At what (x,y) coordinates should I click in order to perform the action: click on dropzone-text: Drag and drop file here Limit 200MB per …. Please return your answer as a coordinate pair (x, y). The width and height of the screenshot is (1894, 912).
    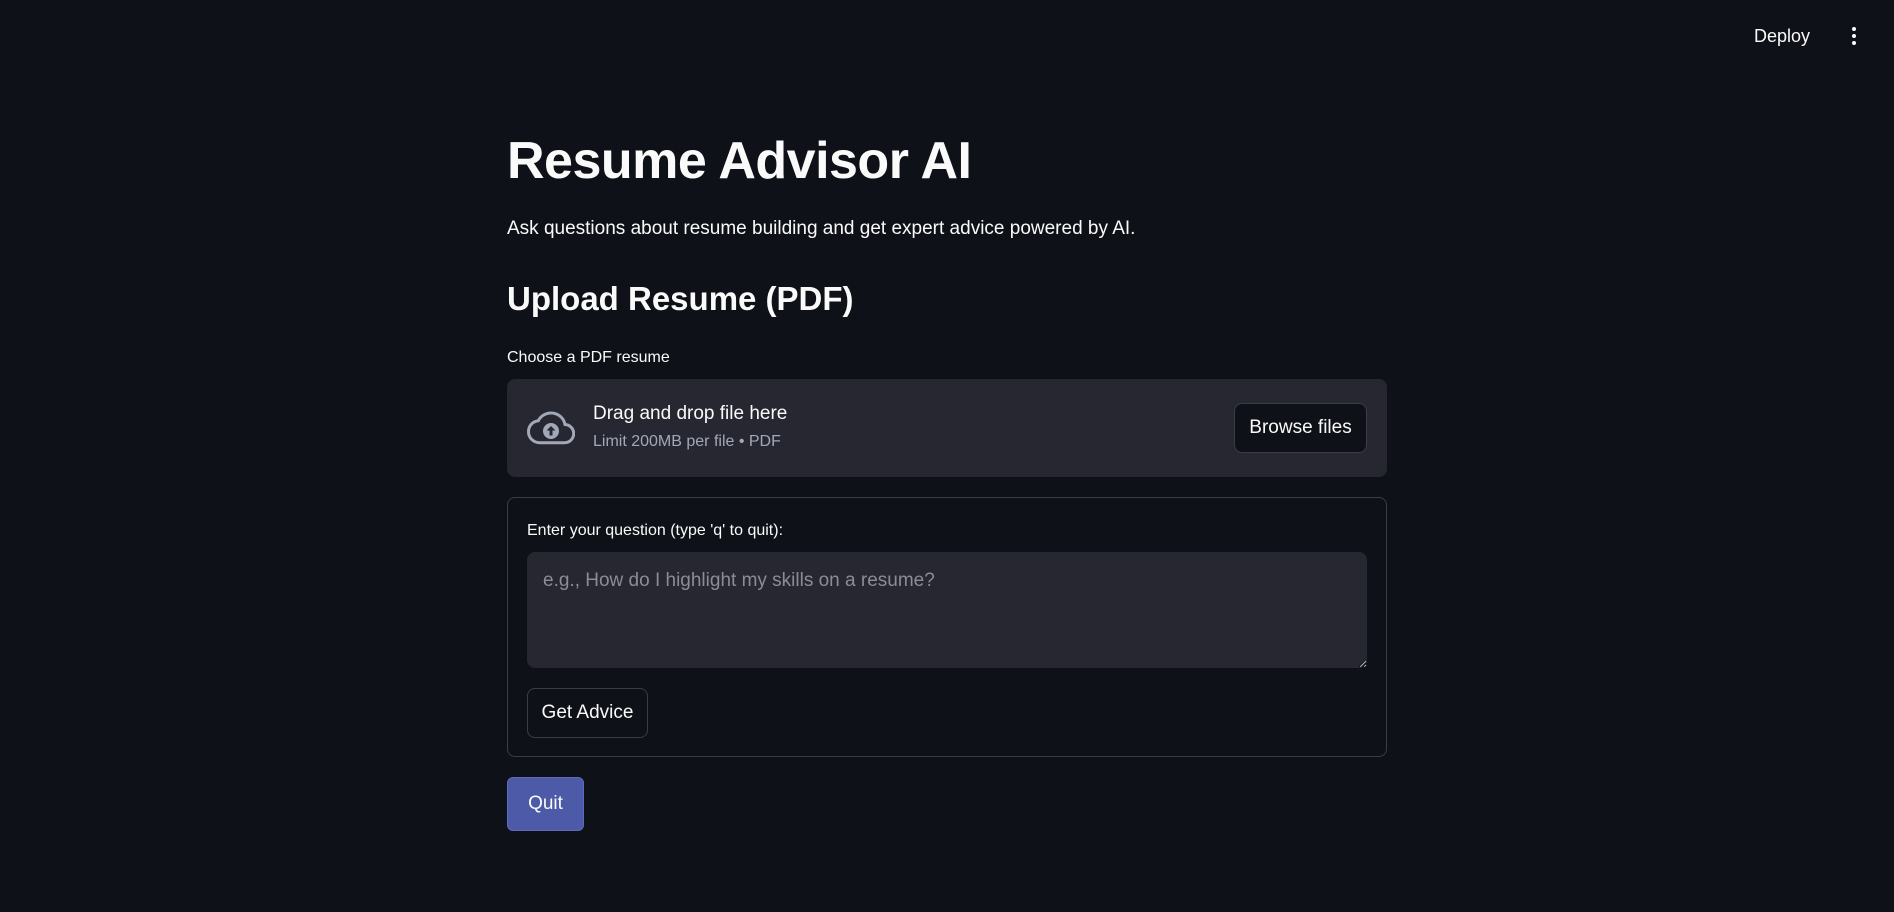
    Looking at the image, I should click on (690, 427).